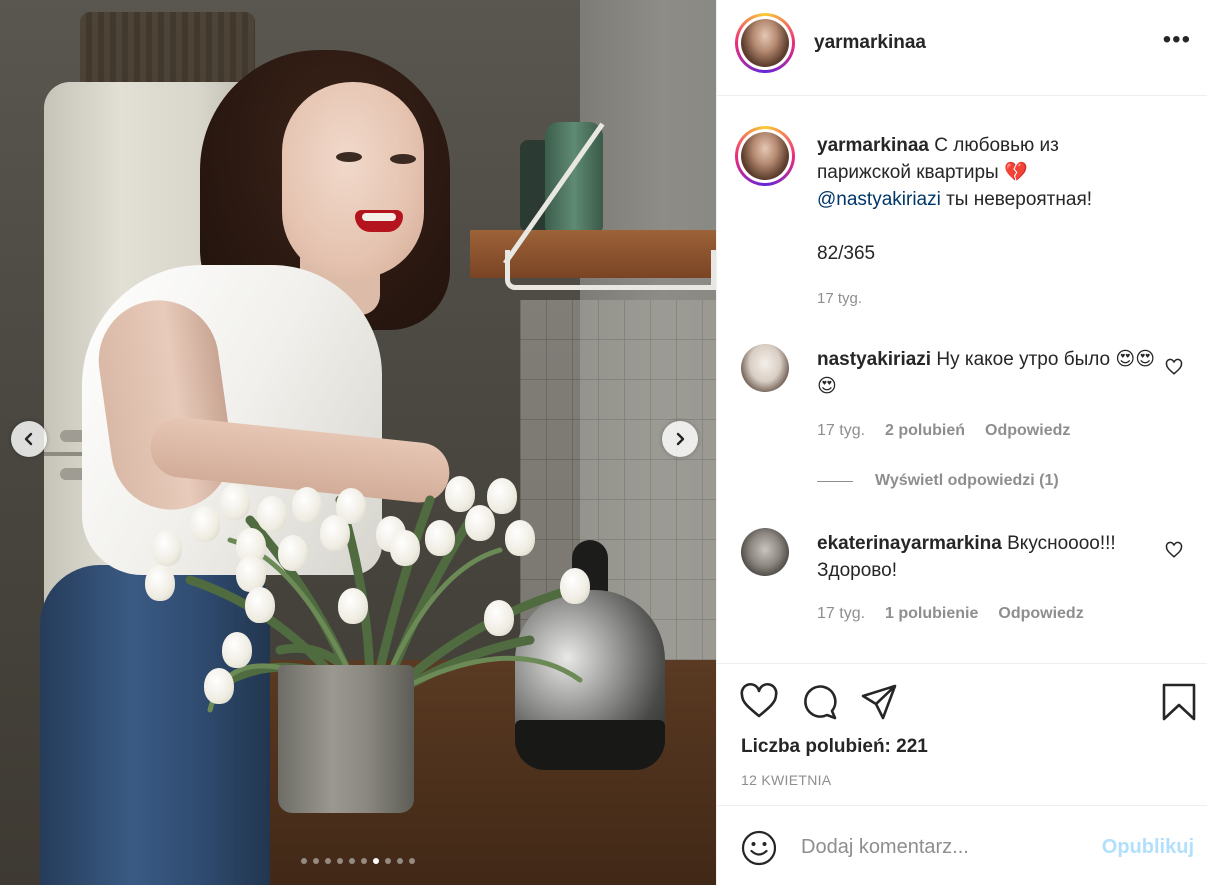 This screenshot has height=885, width=1207. I want to click on comment-icon, so click(819, 702).